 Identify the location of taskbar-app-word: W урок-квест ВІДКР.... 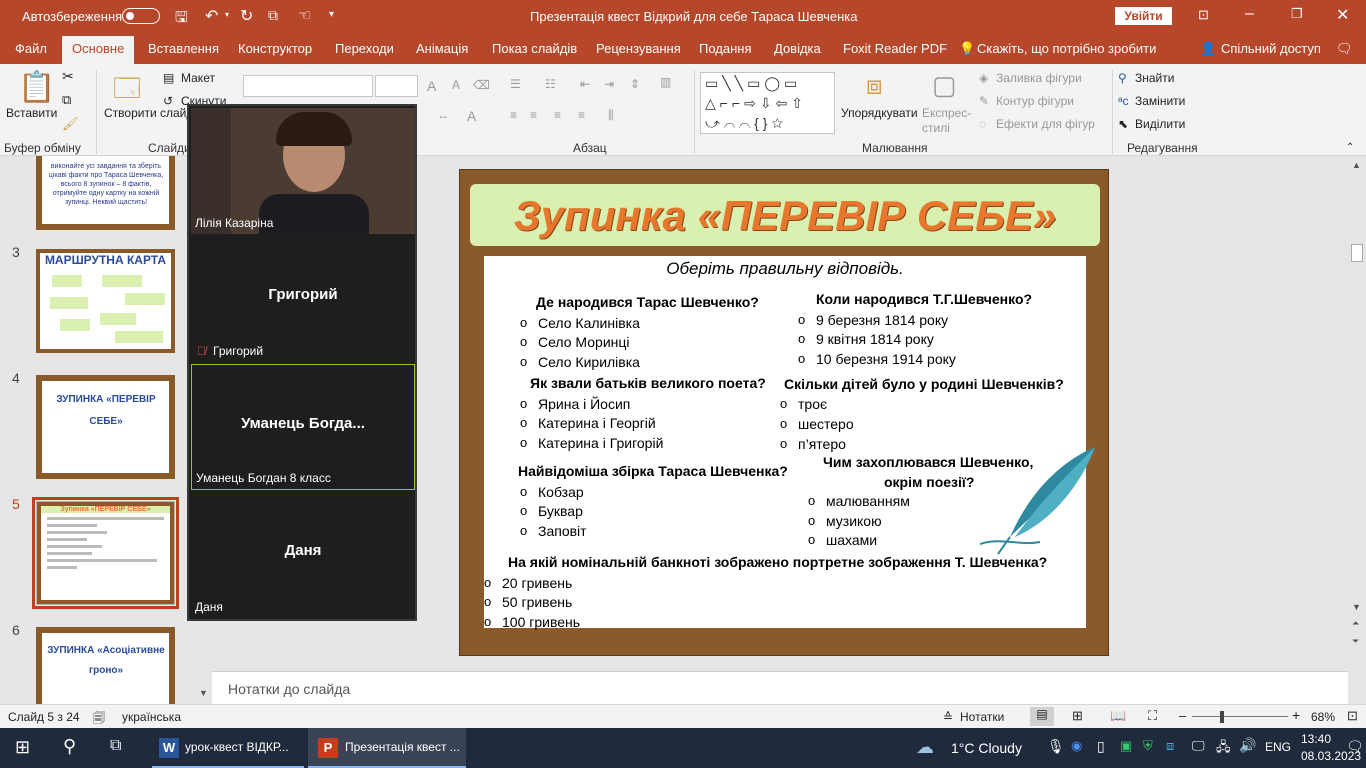
(228, 748).